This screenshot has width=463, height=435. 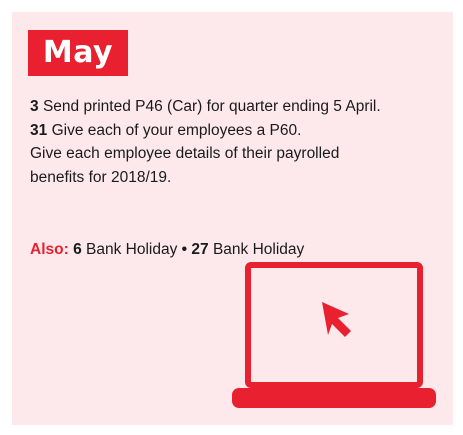 I want to click on also-label: Also:, so click(x=49, y=249).